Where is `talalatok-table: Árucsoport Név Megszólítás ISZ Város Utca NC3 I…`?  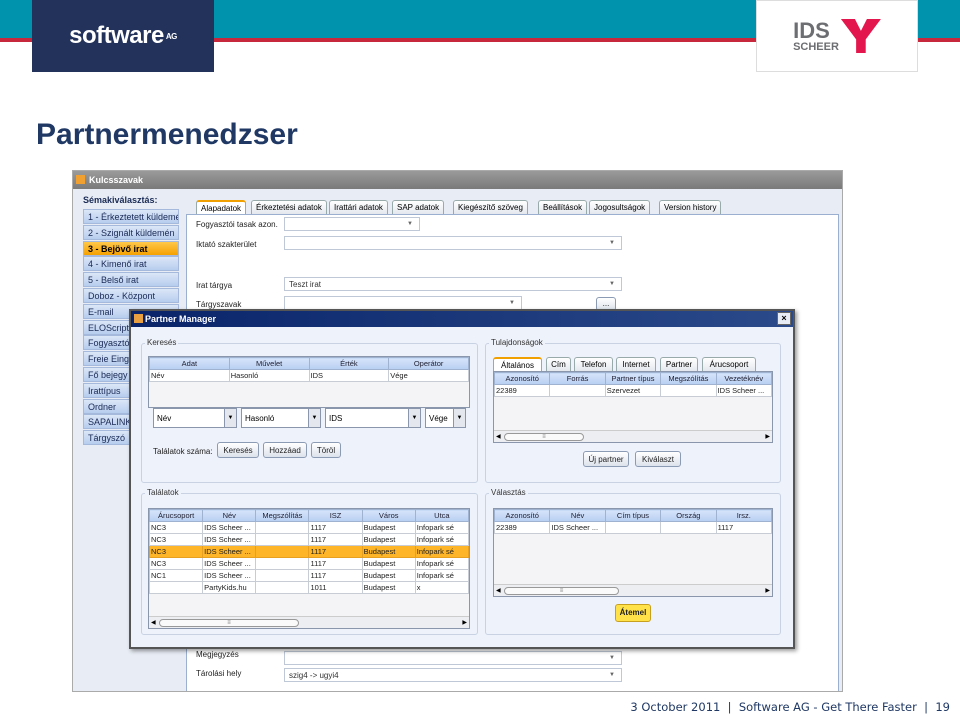 talalatok-table: Árucsoport Név Megszólítás ISZ Város Utca NC3 I… is located at coordinates (309, 568).